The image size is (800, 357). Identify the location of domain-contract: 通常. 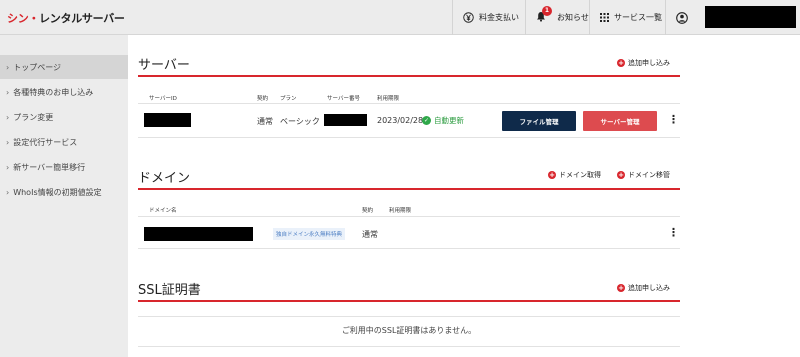
(370, 234).